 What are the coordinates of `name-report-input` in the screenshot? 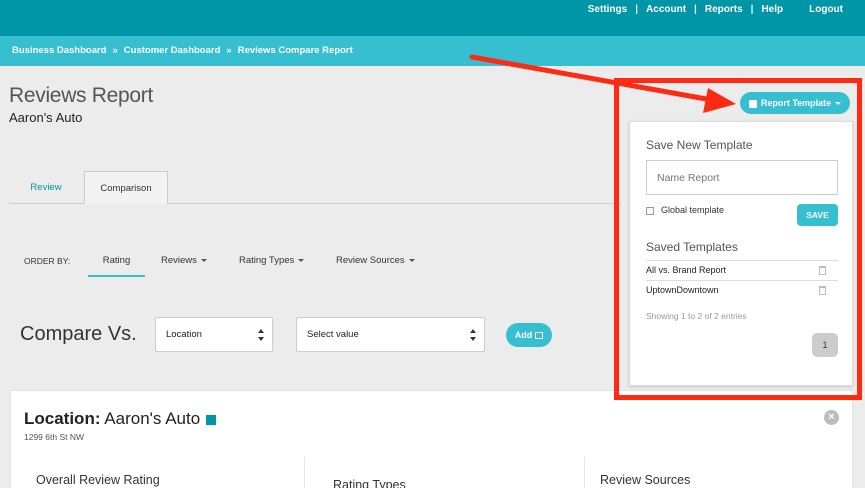 It's located at (742, 177).